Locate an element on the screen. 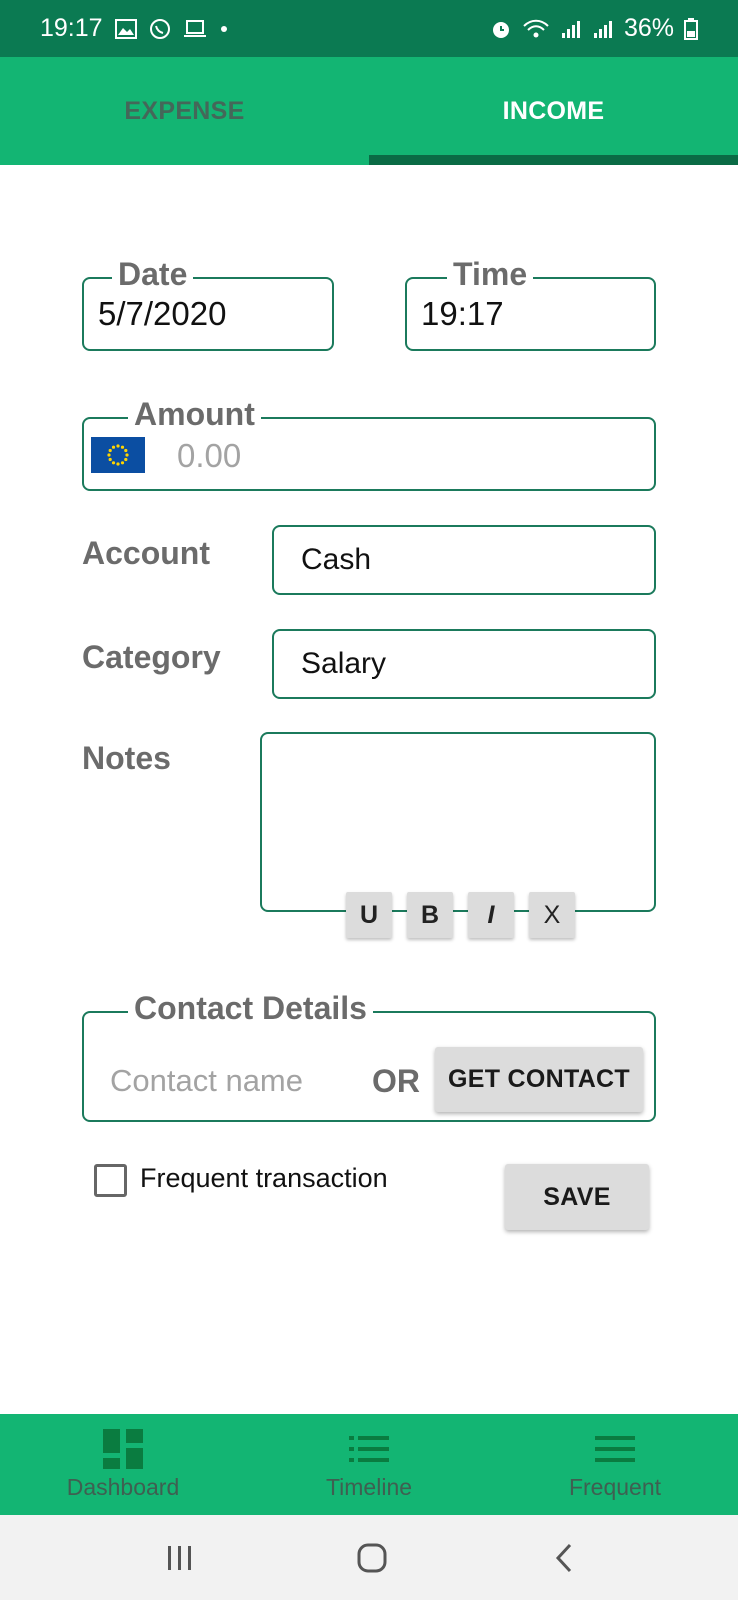 The width and height of the screenshot is (738, 1600). nav-timeline: Timeline is located at coordinates (369, 1464).